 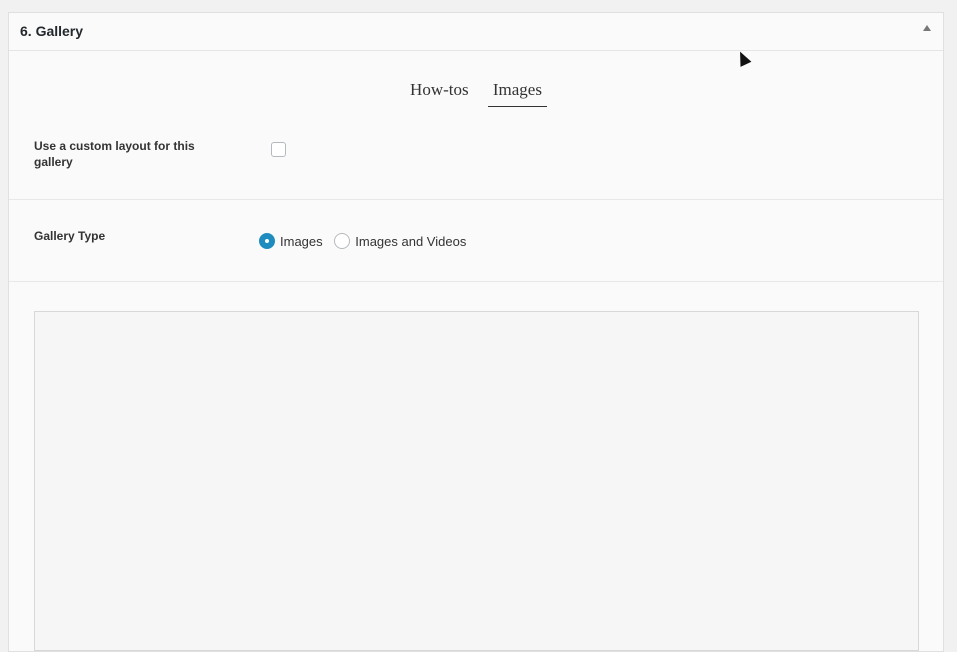 I want to click on custom-layout-label: Use a custom layout for this gallery, so click(x=114, y=154).